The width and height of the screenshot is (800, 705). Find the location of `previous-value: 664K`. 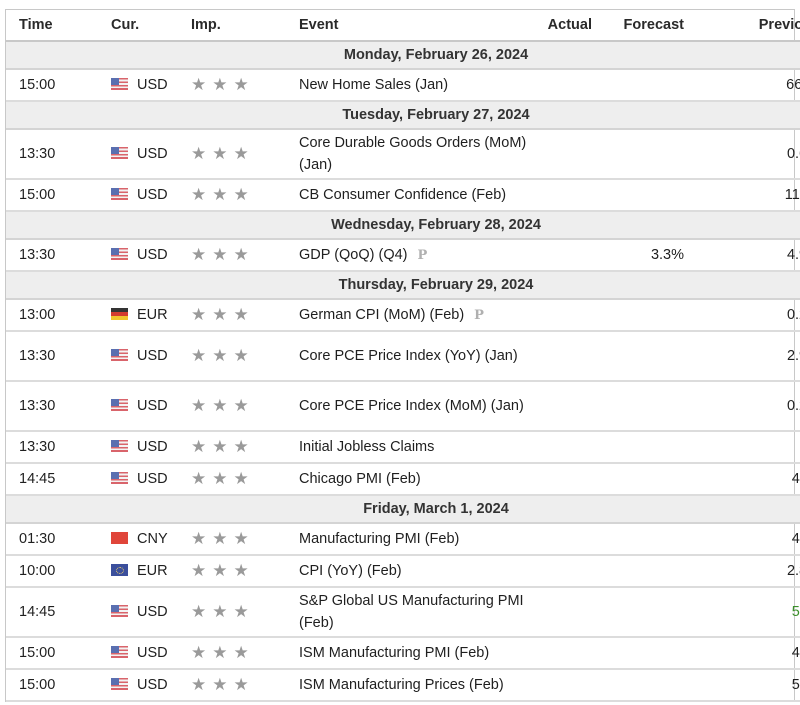

previous-value: 664K is located at coordinates (755, 85).